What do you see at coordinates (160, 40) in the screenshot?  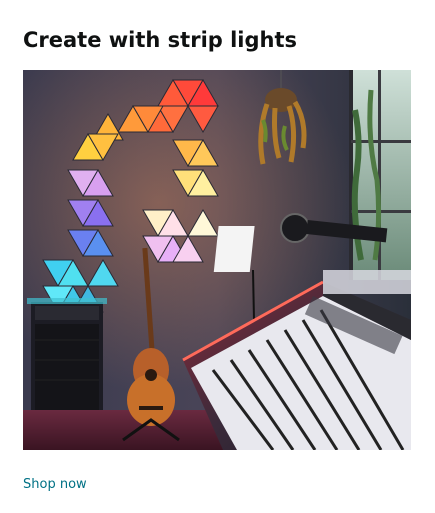 I see `card-title: Create with strip lights` at bounding box center [160, 40].